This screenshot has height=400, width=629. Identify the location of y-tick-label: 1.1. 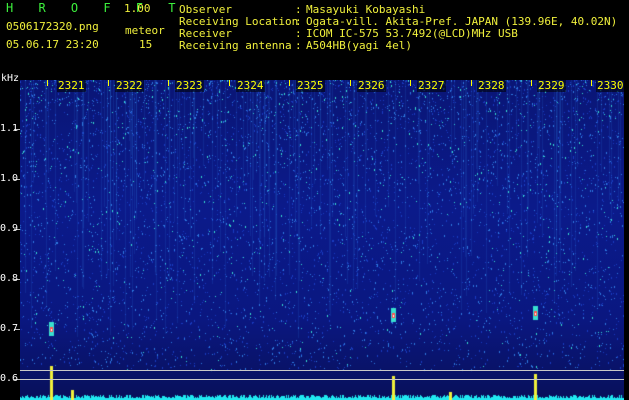
(9, 128).